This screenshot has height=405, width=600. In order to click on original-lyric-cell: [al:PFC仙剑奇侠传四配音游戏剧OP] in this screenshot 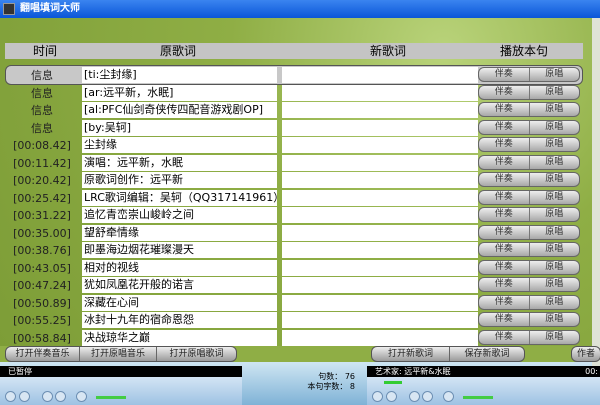, I will do `click(179, 110)`.